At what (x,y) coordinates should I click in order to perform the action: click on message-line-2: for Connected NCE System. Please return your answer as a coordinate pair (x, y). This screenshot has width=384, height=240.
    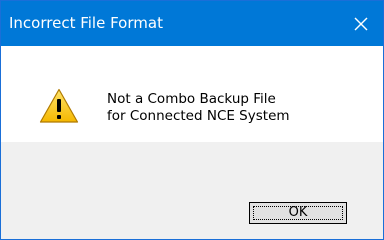
    Looking at the image, I should click on (198, 116).